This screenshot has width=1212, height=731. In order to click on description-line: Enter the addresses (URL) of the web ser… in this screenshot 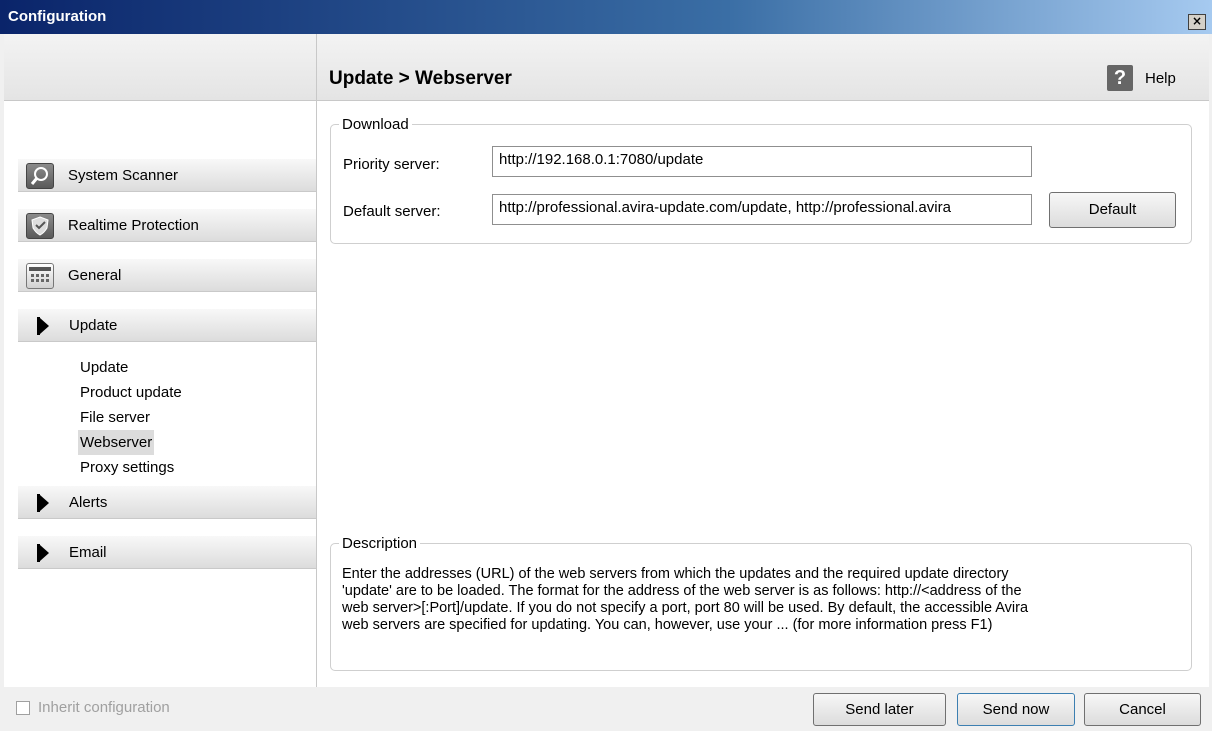, I will do `click(675, 574)`.